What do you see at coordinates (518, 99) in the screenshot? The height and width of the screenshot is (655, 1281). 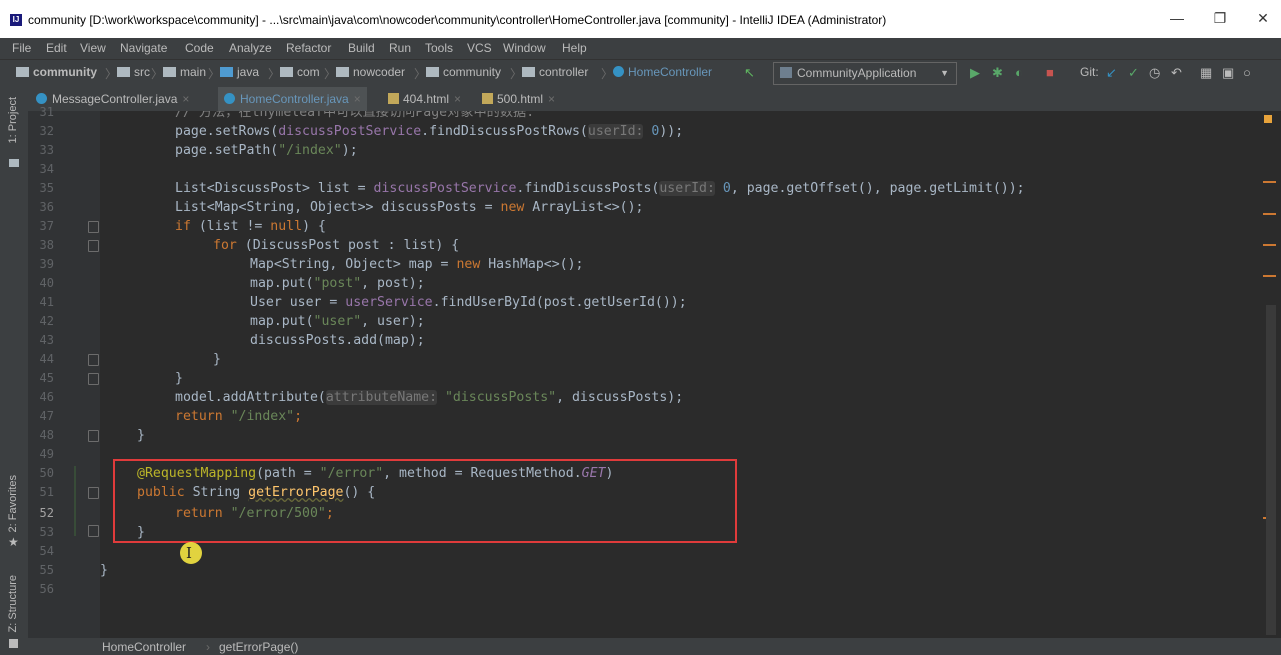 I see `tab-500-html: 500.html ×` at bounding box center [518, 99].